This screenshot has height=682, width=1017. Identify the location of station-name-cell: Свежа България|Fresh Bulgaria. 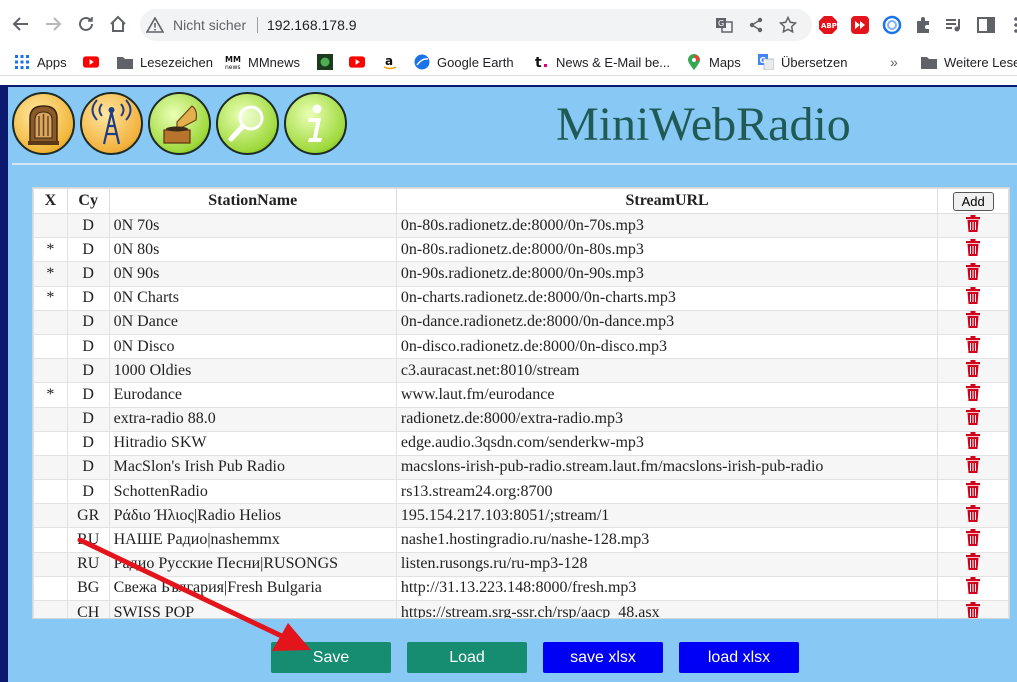
(252, 588).